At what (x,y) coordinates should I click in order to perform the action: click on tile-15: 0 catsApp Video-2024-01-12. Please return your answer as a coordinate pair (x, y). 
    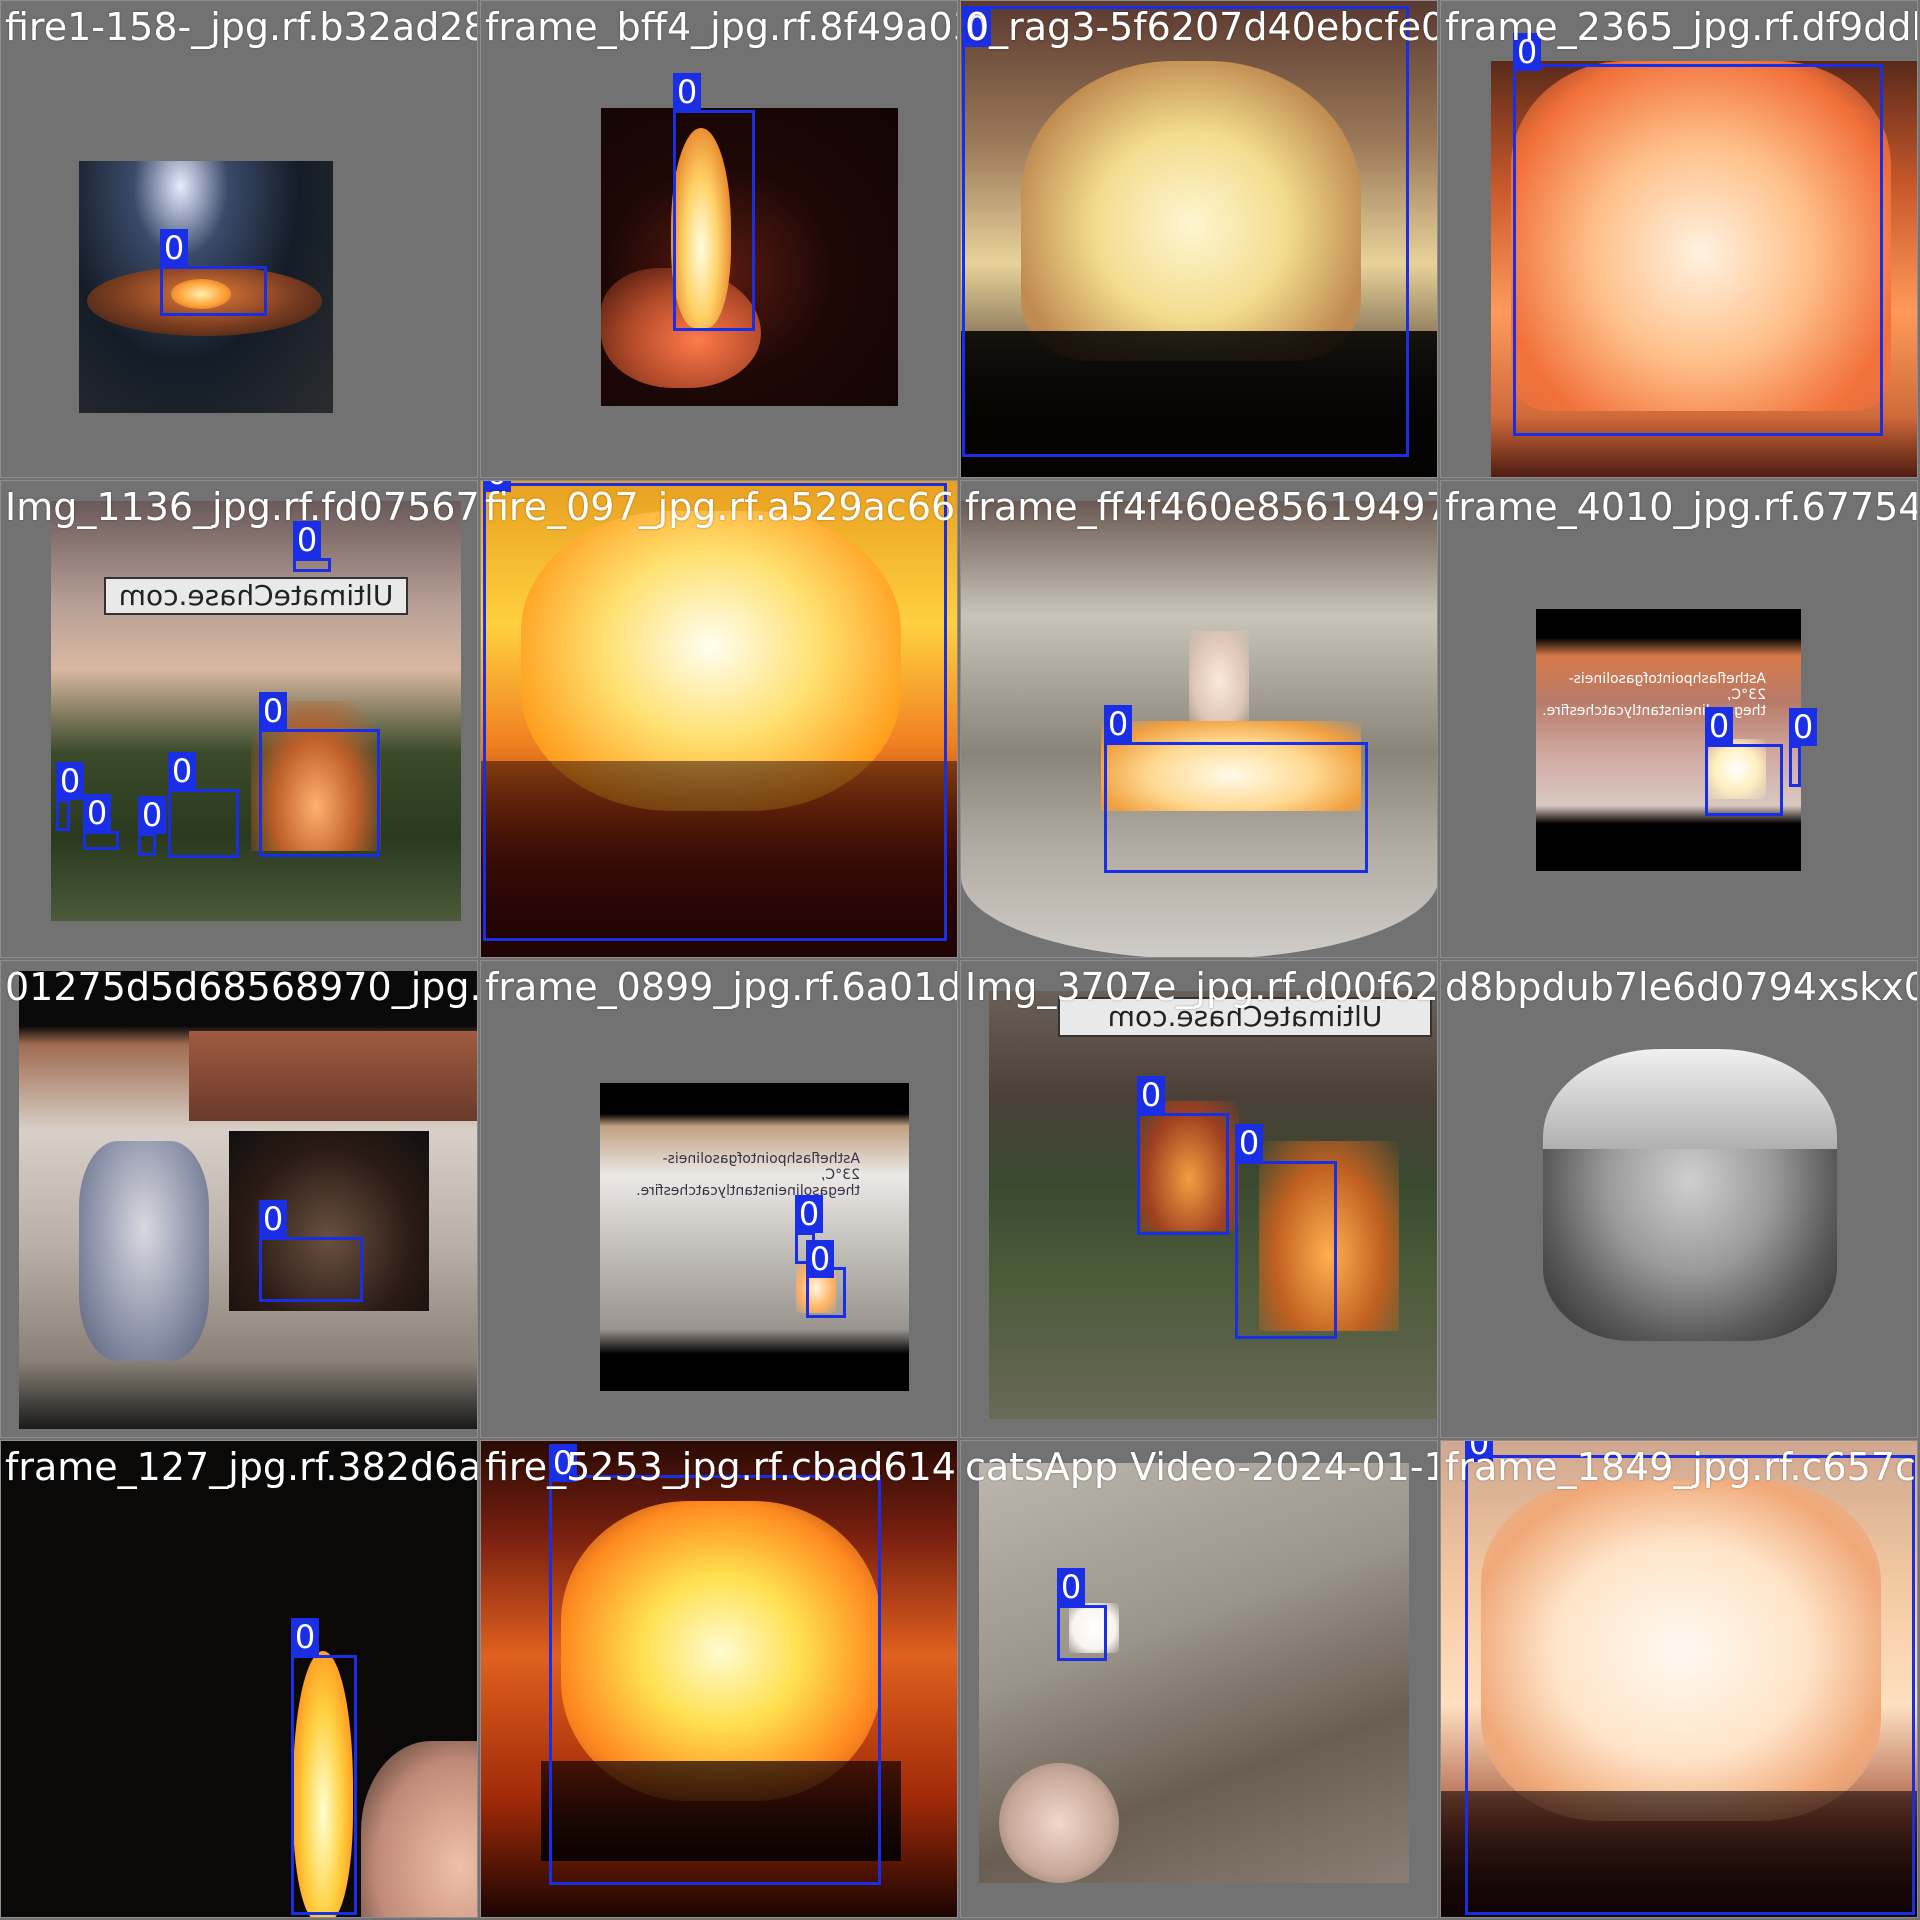
    Looking at the image, I should click on (1199, 1679).